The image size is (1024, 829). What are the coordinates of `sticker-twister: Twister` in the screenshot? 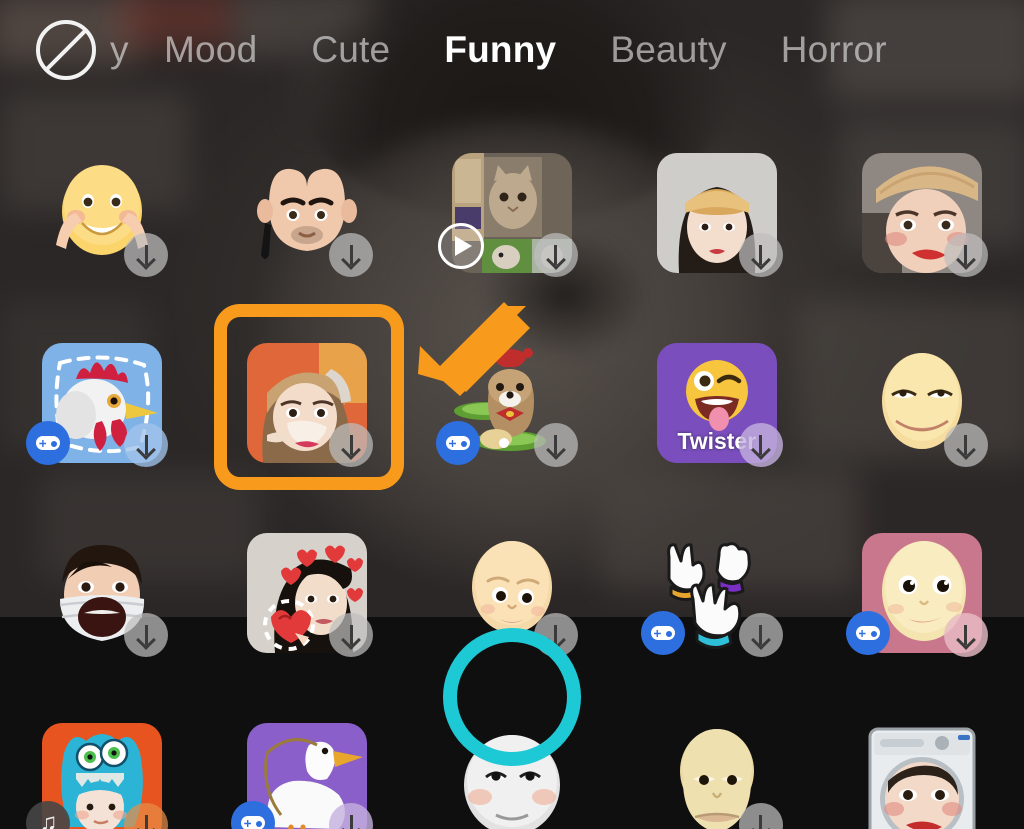 It's located at (716, 403).